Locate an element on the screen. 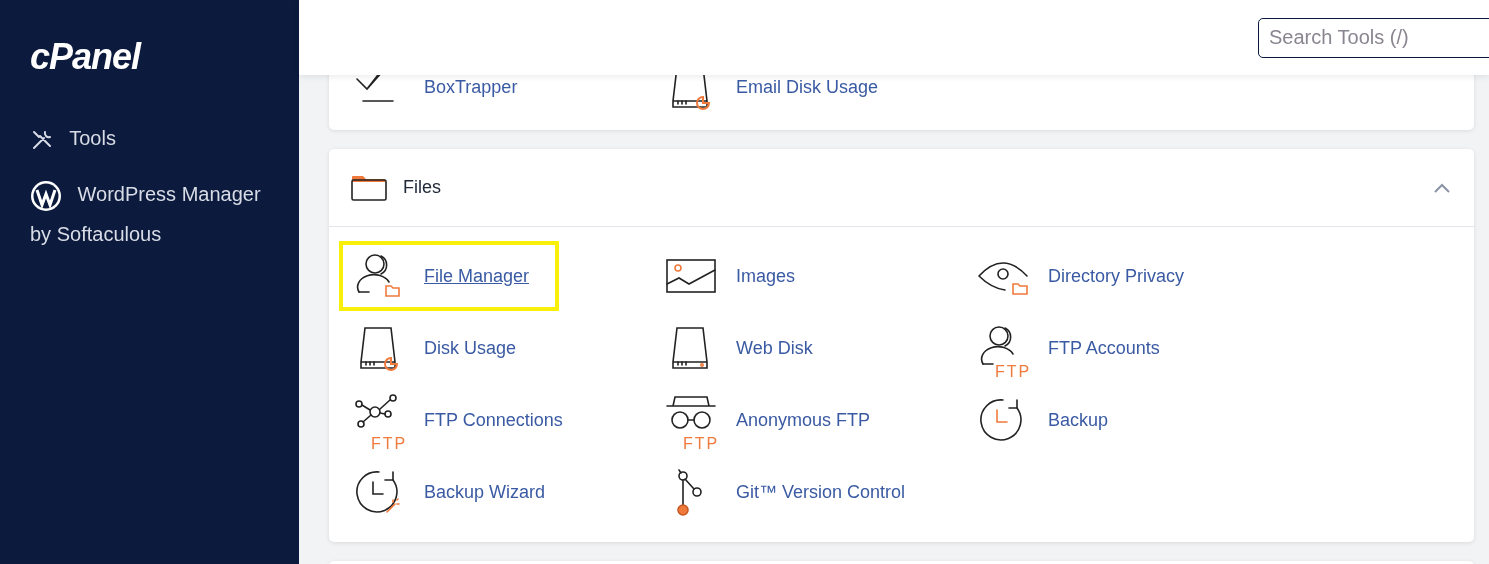  tool-link: FTP FTP Connections is located at coordinates (466, 420).